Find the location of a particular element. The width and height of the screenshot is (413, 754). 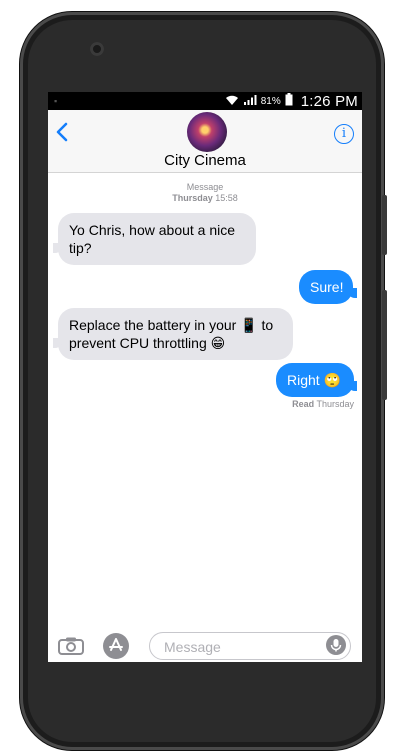

back-chevron-icon is located at coordinates (62, 134).